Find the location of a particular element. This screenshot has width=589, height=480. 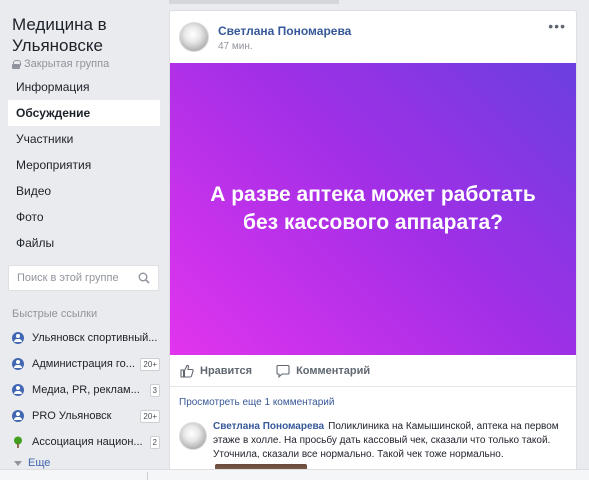

notification-badge: 2 is located at coordinates (154, 442).